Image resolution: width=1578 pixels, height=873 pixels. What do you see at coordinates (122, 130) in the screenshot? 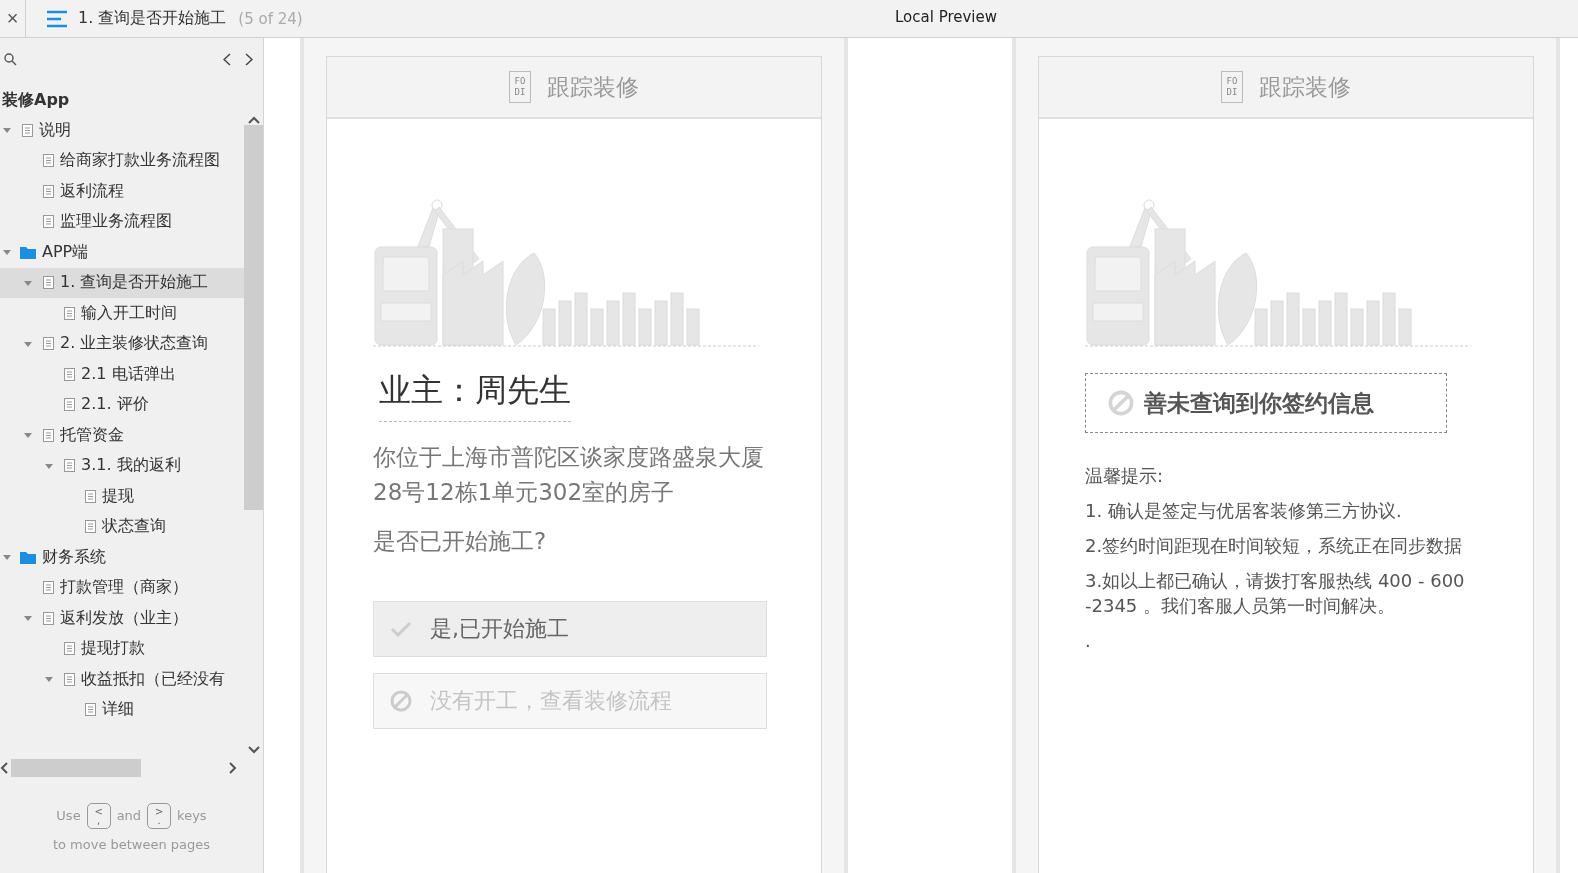
I see `tree-item: 说明` at bounding box center [122, 130].